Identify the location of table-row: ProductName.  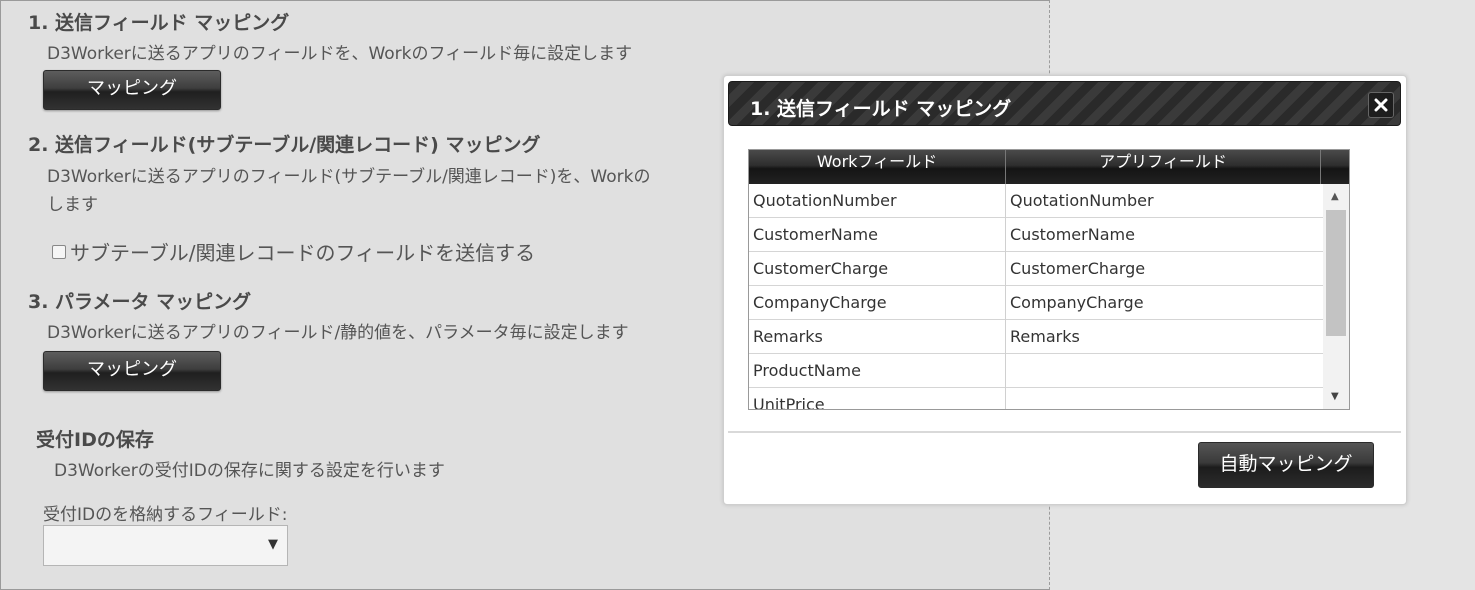
(1036, 371).